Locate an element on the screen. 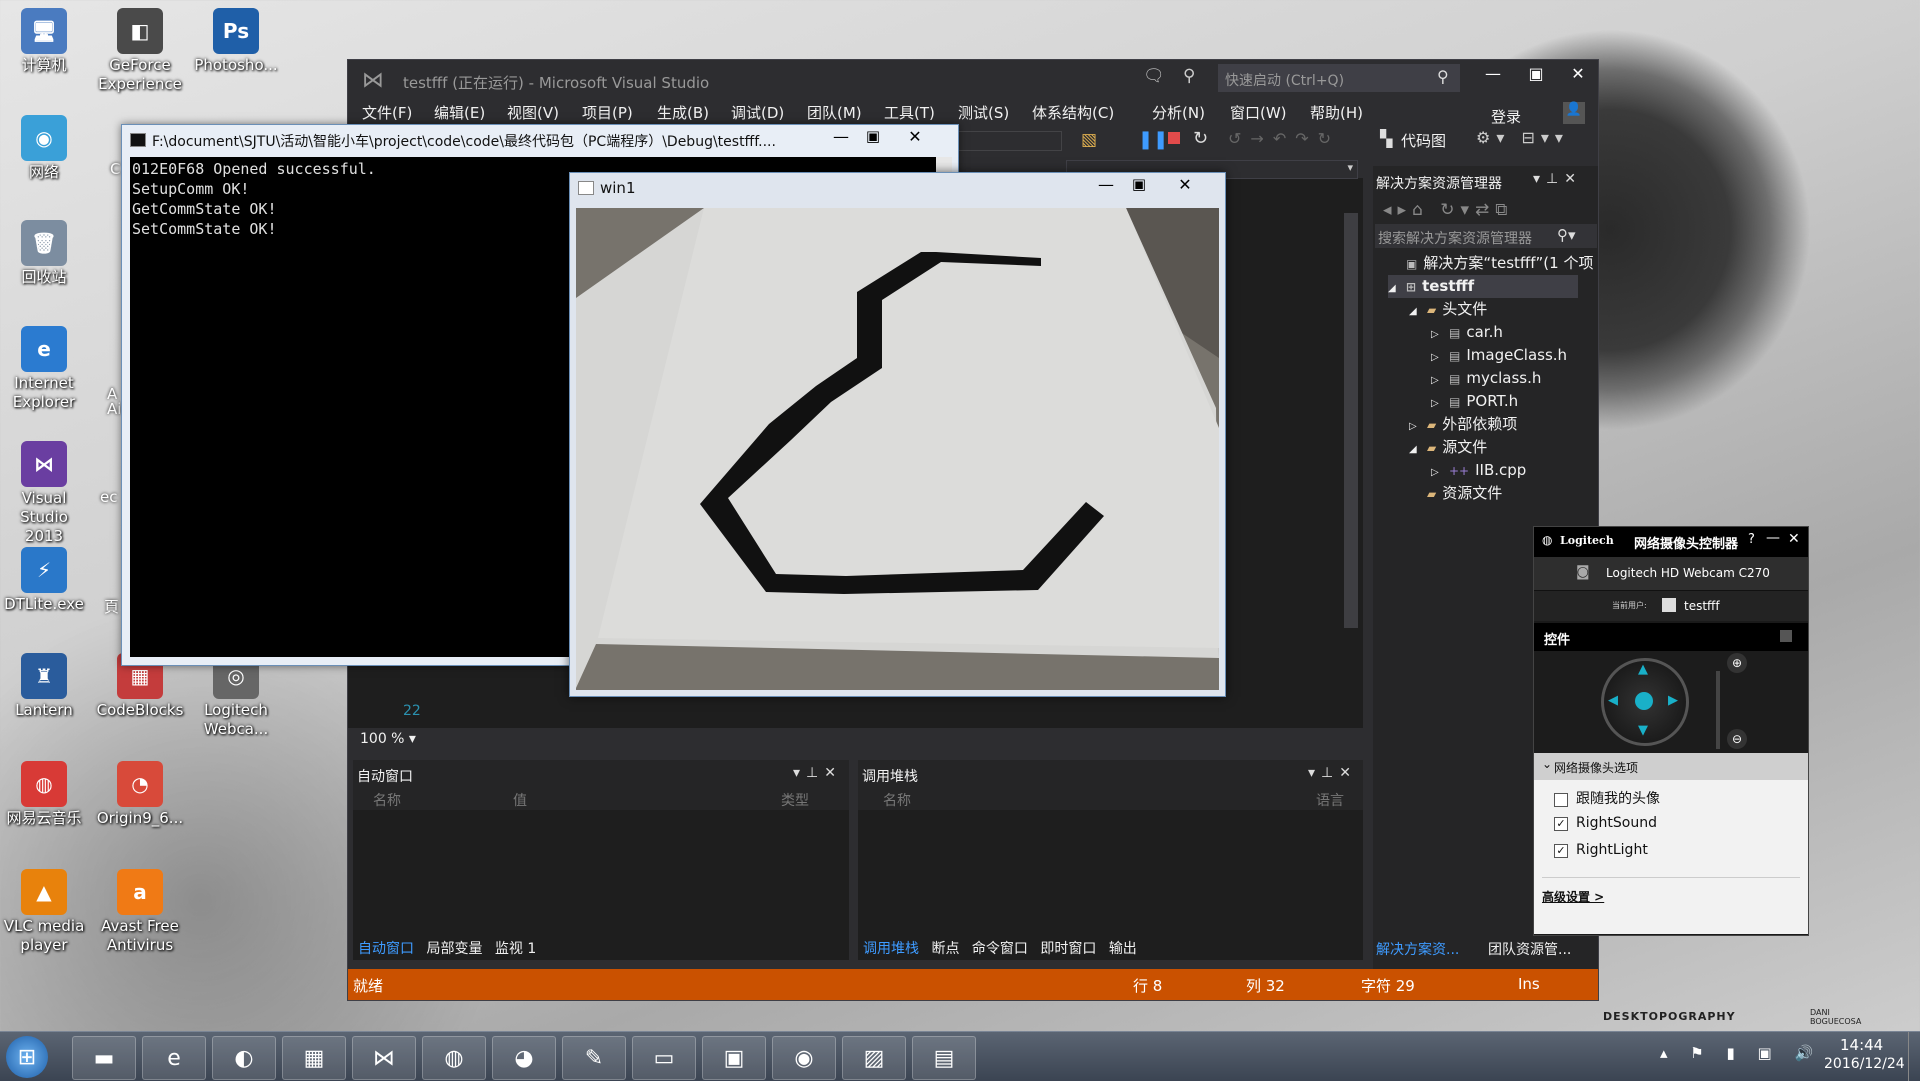 The image size is (1920, 1081). menu-help: 帮助(H) is located at coordinates (1336, 112).